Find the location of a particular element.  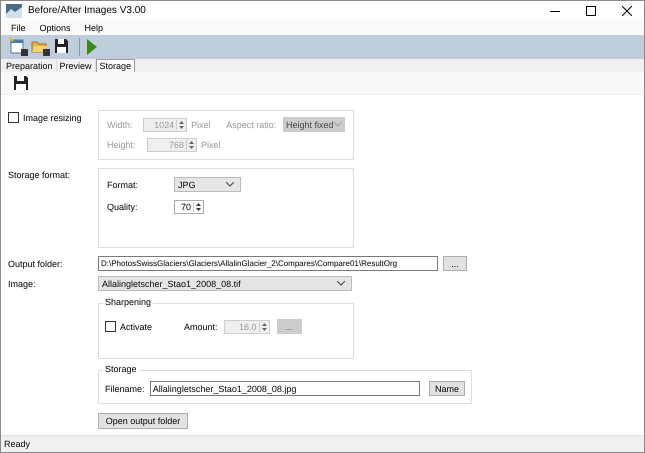

field-label: Filename: is located at coordinates (125, 389).